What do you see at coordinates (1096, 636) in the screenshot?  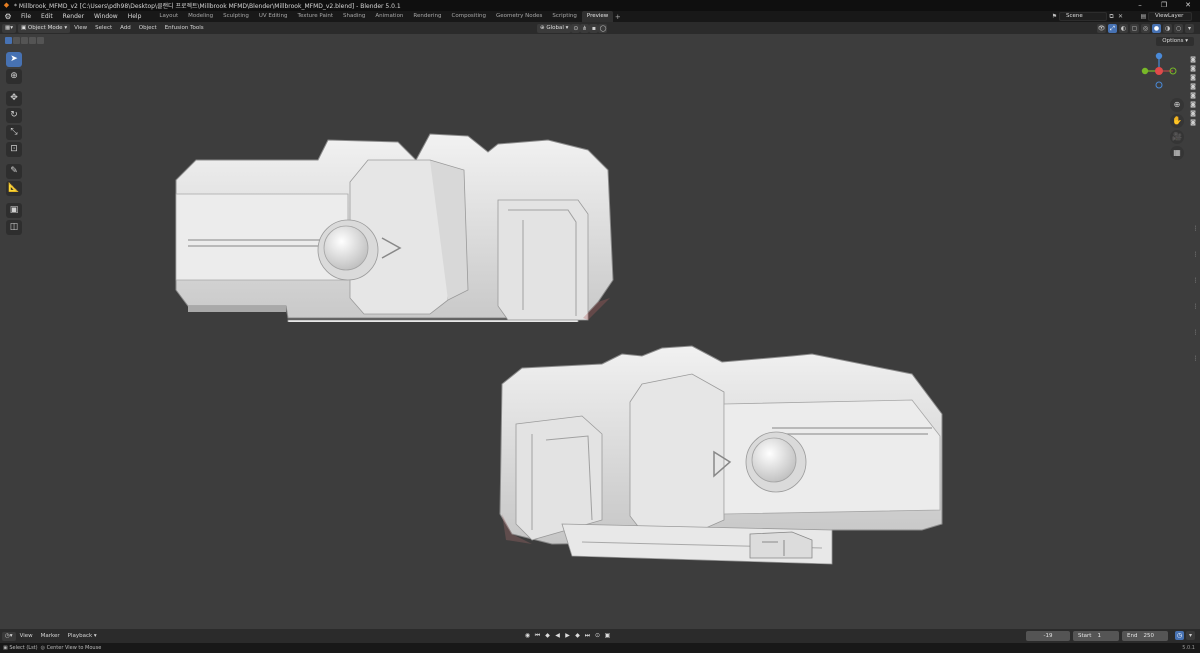 I see `start-frame-field: Start 1` at bounding box center [1096, 636].